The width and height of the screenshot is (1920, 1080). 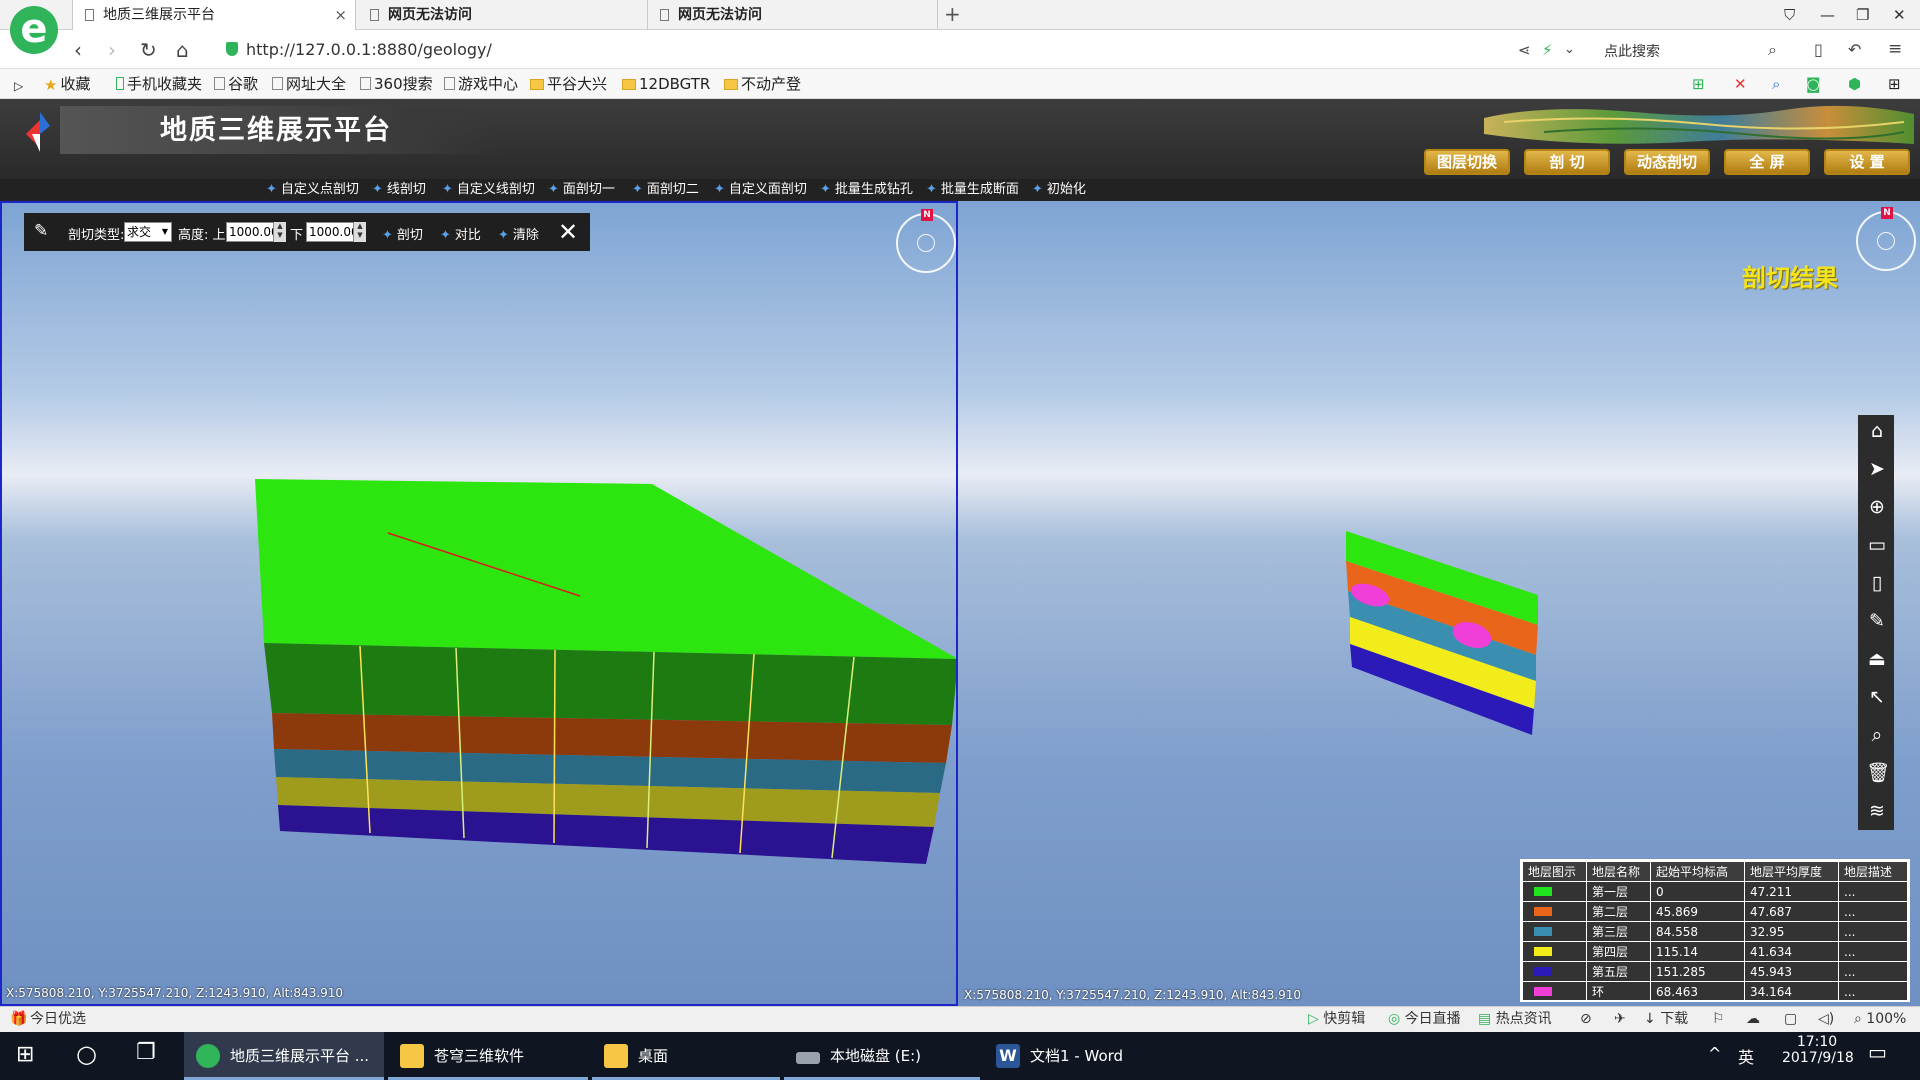 What do you see at coordinates (250, 232) in the screenshot?
I see `upper-height-input: 1000.00` at bounding box center [250, 232].